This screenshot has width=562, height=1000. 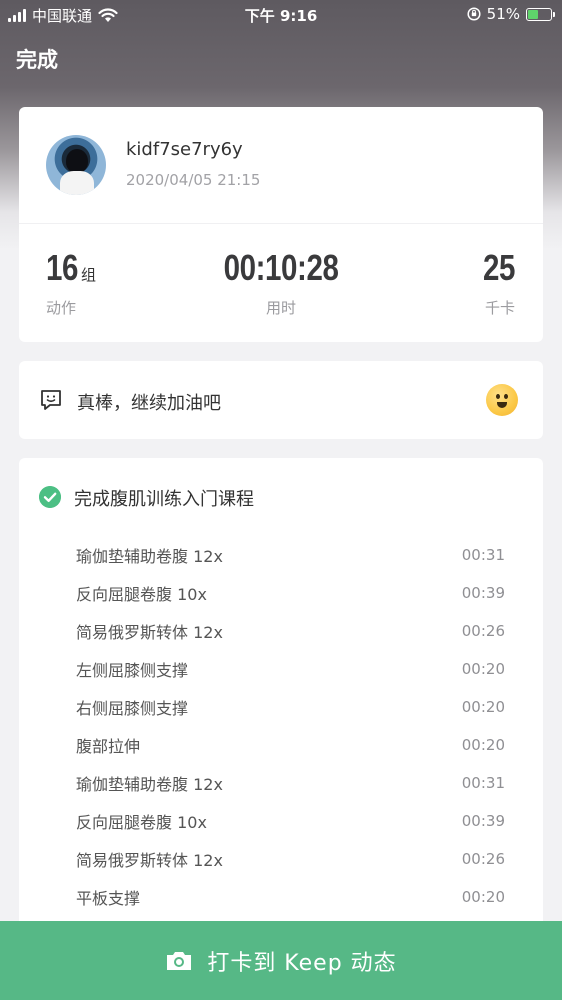 What do you see at coordinates (132, 708) in the screenshot?
I see `exercise-name: 右侧屈膝侧支撑` at bounding box center [132, 708].